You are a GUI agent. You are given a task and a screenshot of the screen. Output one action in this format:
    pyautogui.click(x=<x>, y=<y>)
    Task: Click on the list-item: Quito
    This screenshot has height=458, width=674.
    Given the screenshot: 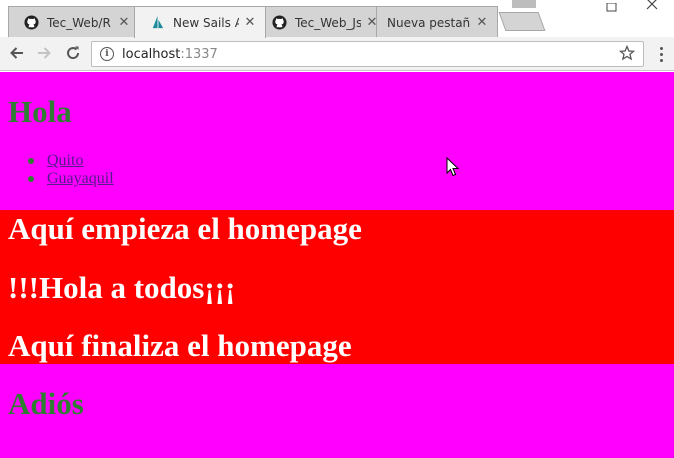 What is the action you would take?
    pyautogui.click(x=71, y=161)
    